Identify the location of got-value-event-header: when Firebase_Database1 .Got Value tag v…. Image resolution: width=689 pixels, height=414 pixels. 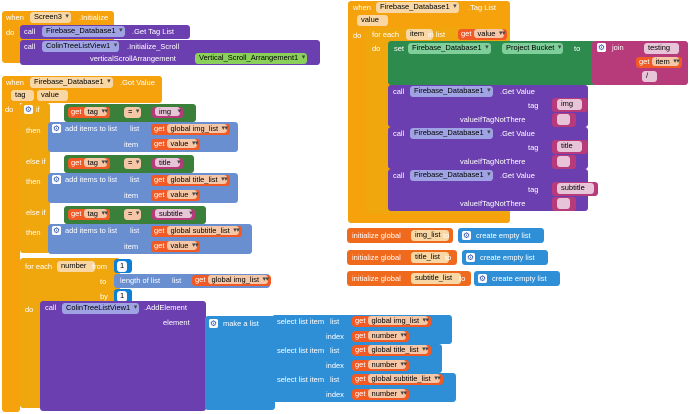
(82, 89).